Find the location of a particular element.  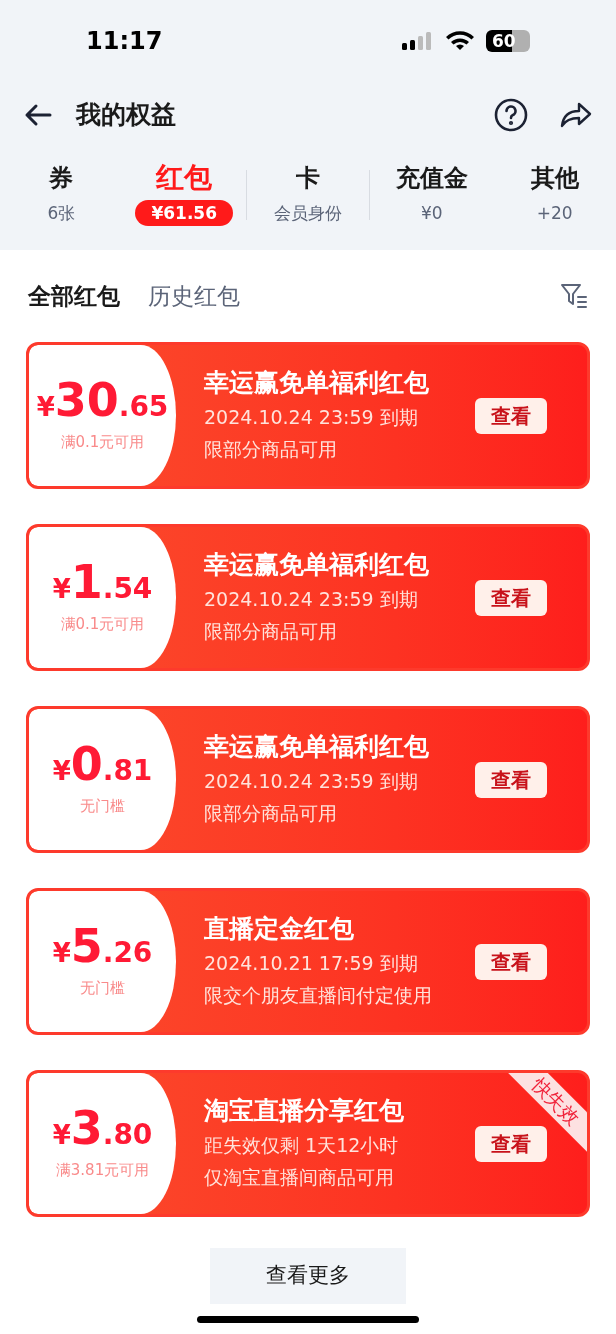

category-tab: 红包 ¥61.56 is located at coordinates (184, 195).